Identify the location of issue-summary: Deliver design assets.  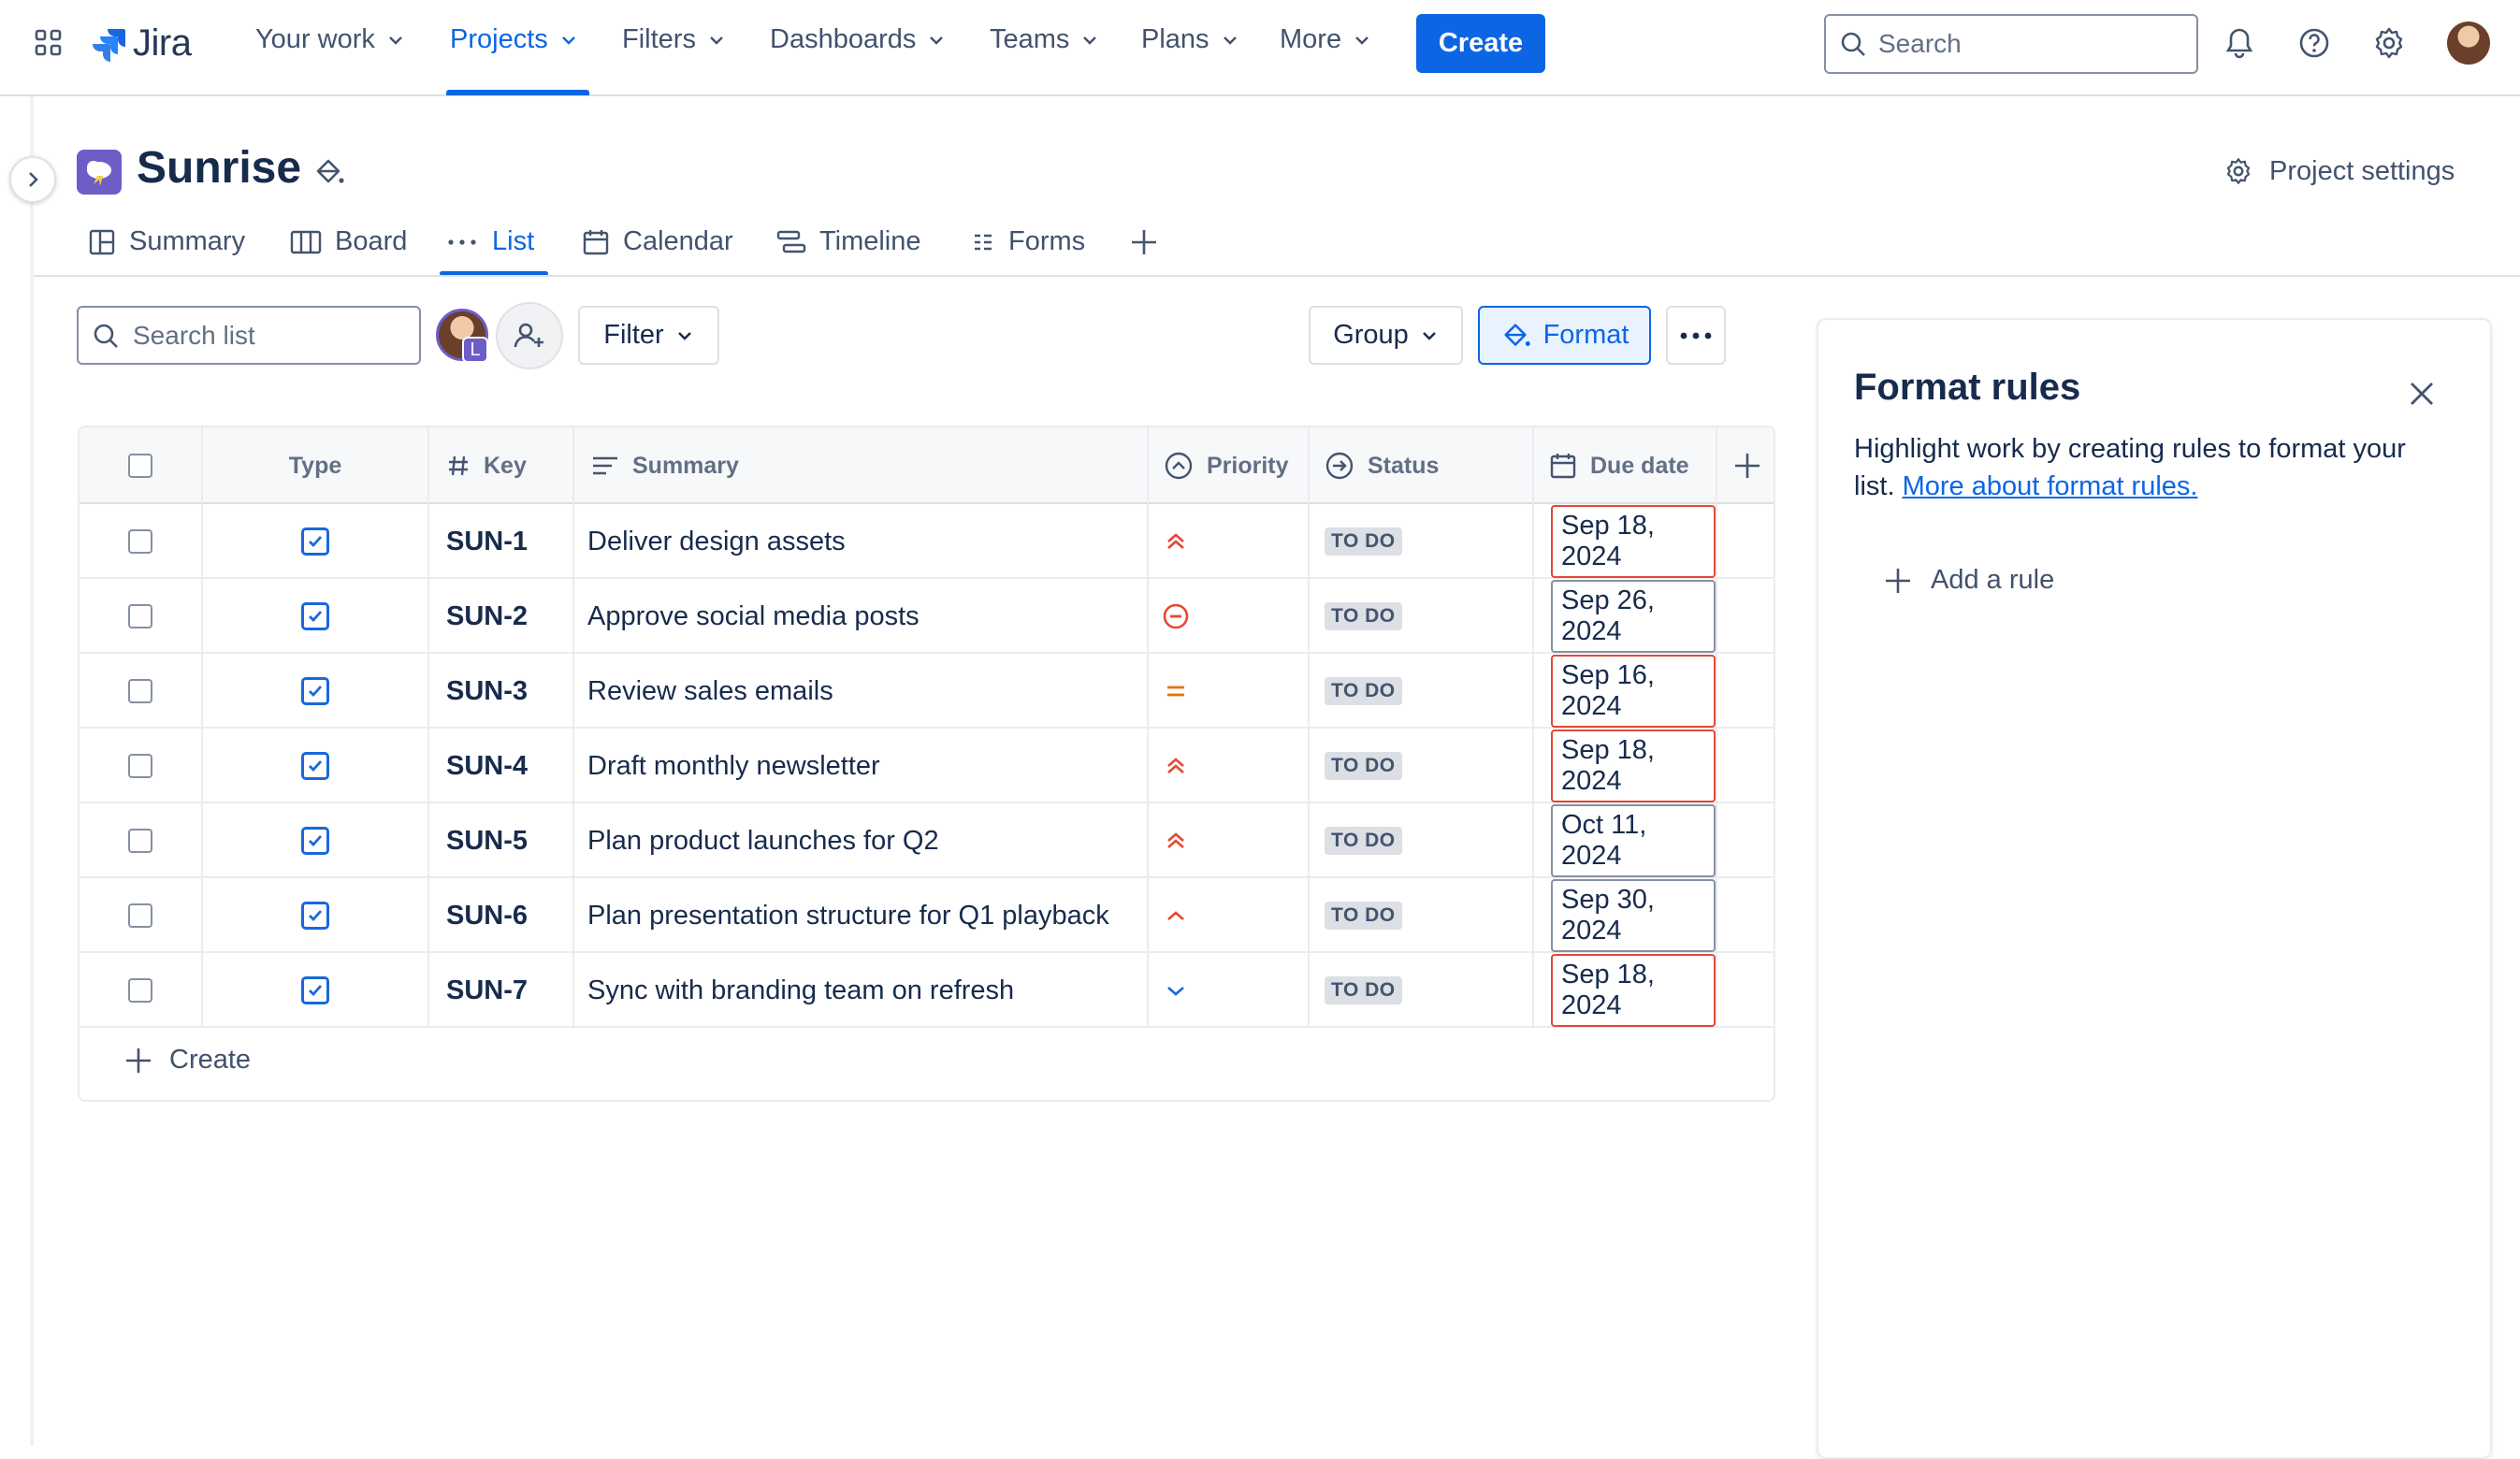
(716, 542).